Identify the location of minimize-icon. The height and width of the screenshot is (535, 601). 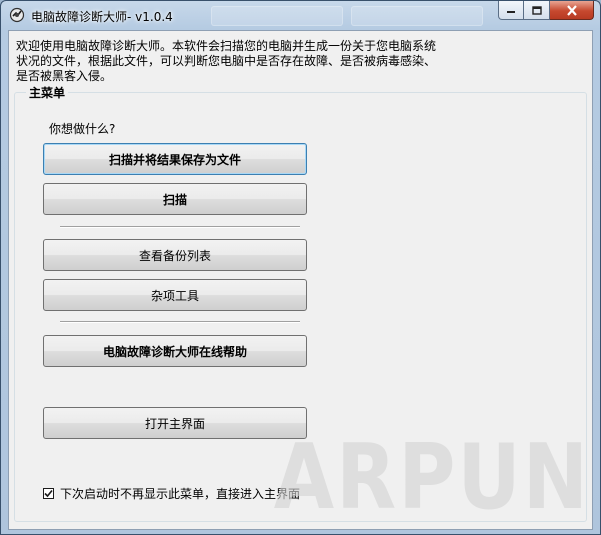
(511, 12).